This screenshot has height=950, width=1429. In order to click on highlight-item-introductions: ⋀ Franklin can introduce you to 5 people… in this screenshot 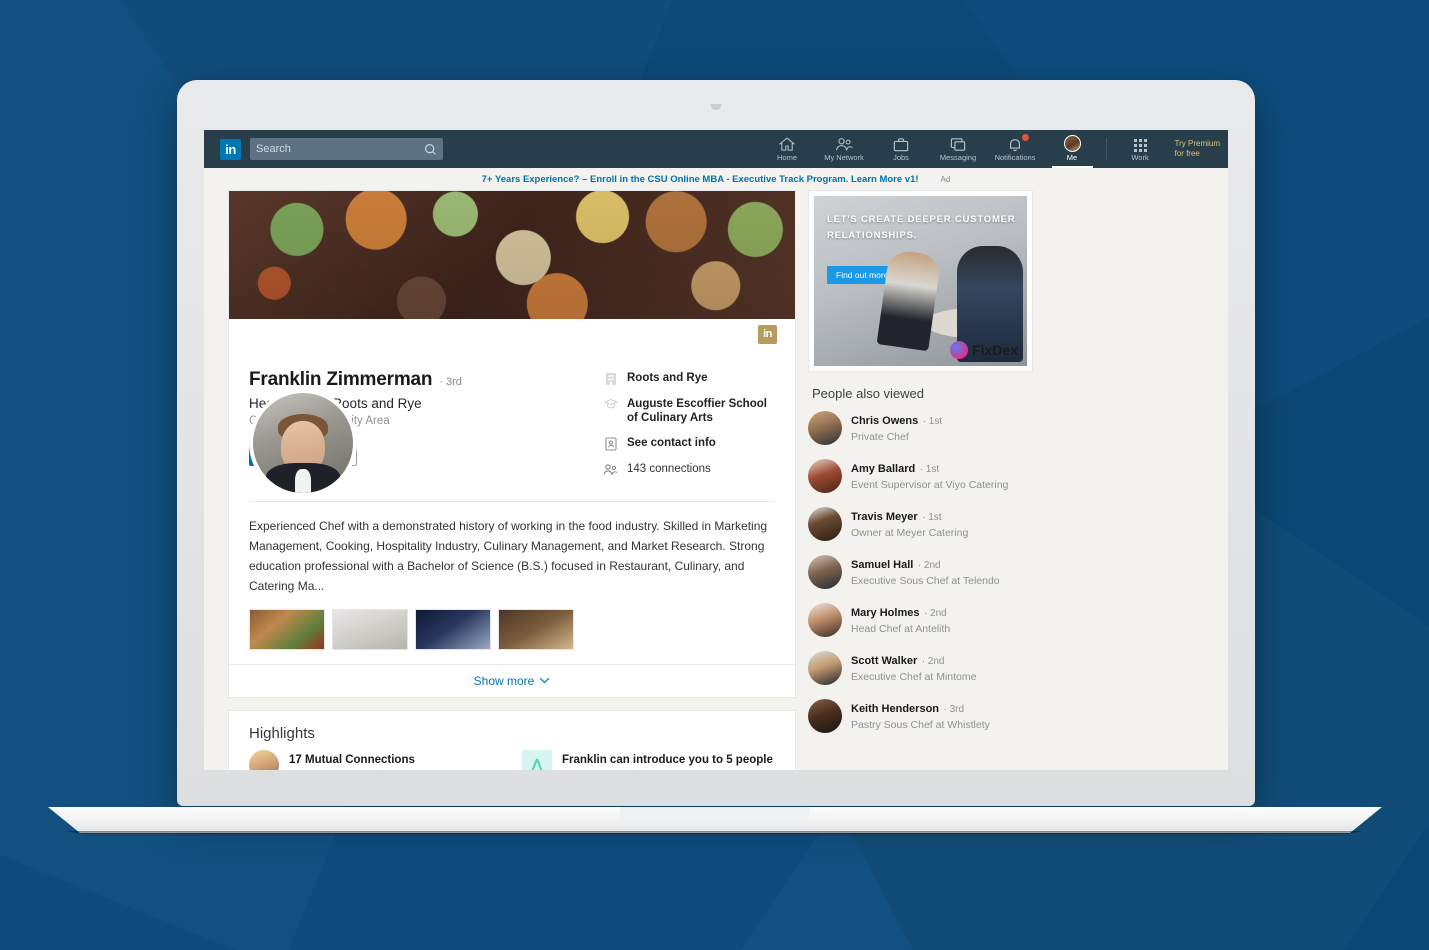, I will do `click(648, 759)`.